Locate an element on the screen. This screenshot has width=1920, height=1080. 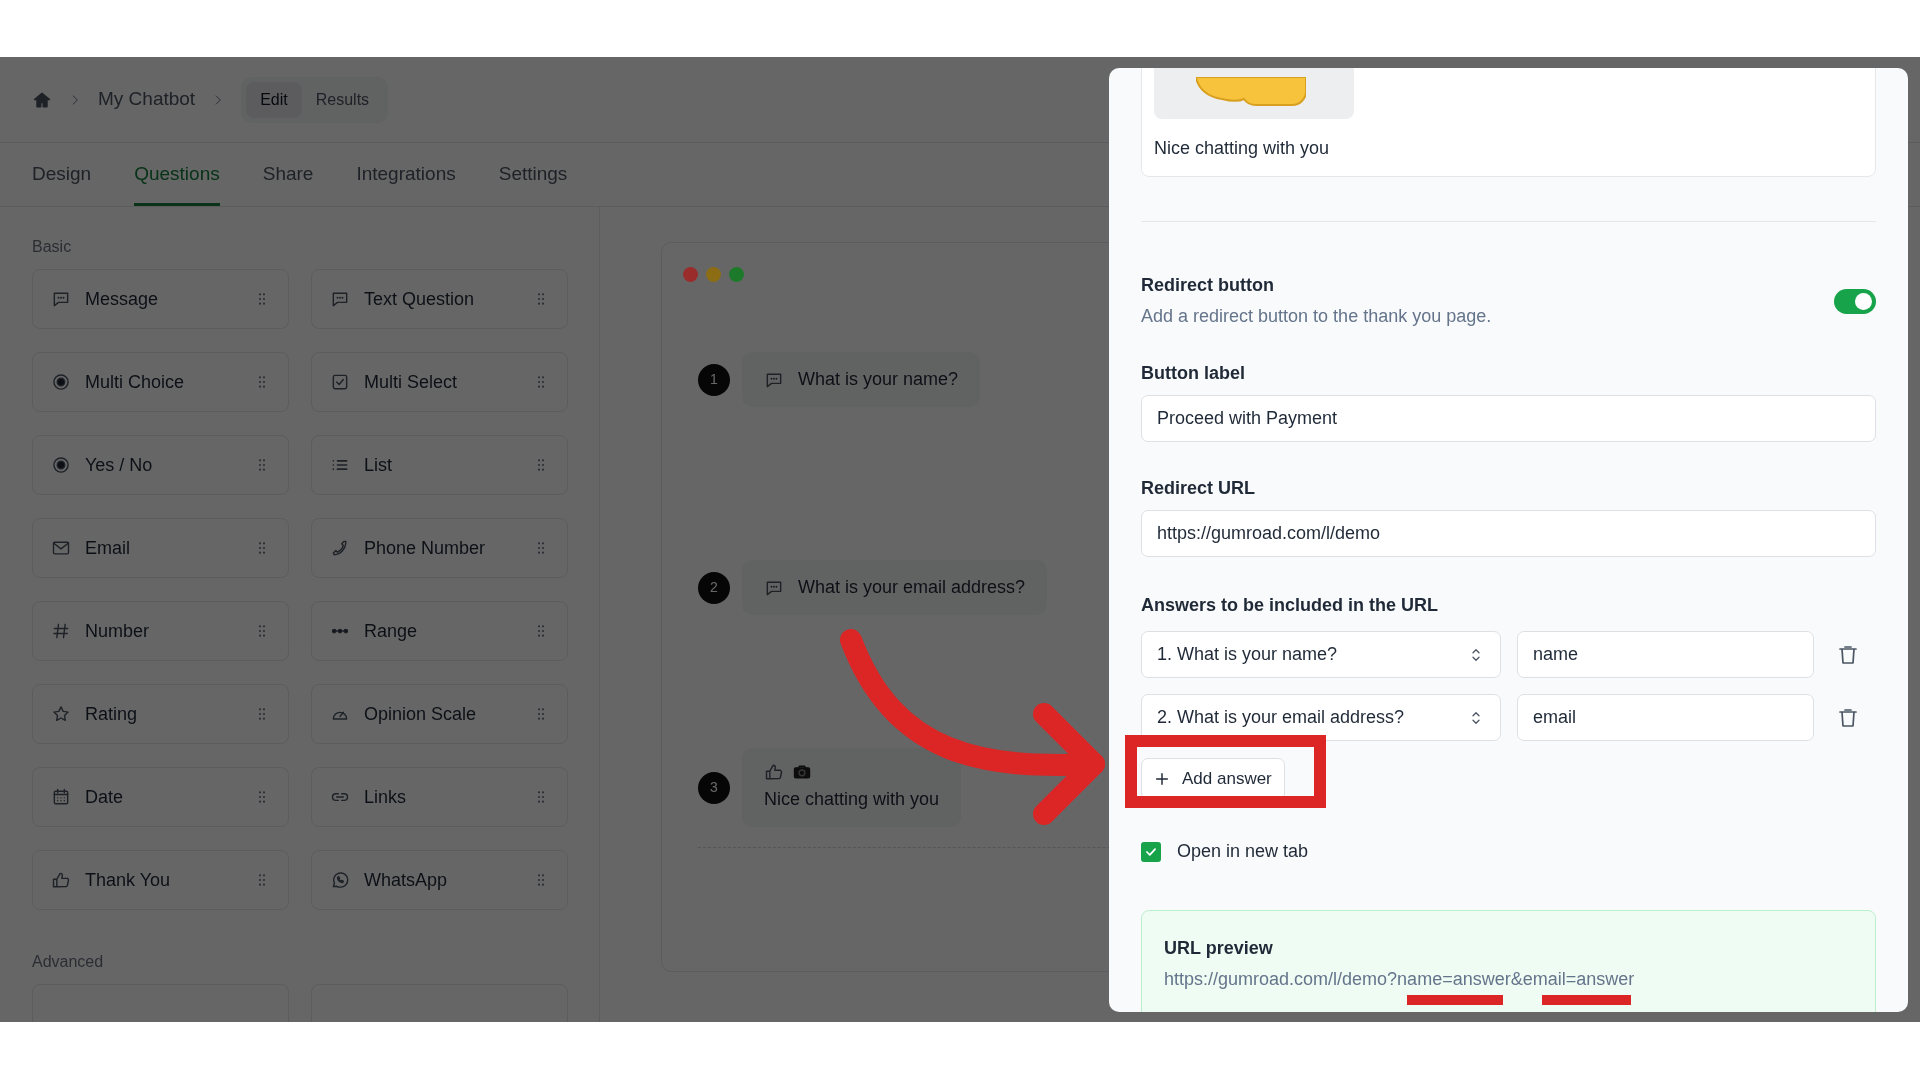
text-field: email is located at coordinates (1665, 717).